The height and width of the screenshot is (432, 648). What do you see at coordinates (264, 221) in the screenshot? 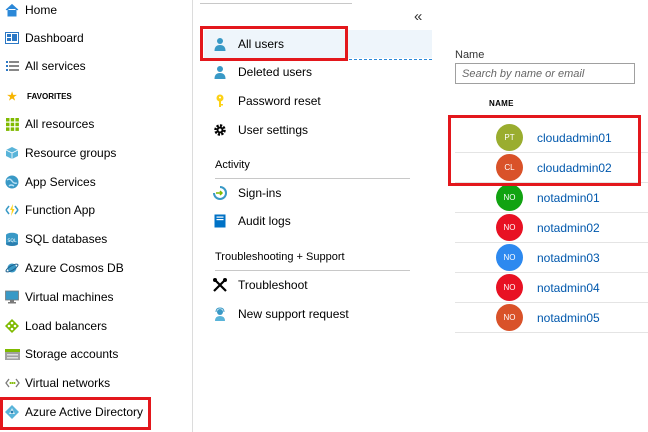
I see `menu-item-label: Audit logs` at bounding box center [264, 221].